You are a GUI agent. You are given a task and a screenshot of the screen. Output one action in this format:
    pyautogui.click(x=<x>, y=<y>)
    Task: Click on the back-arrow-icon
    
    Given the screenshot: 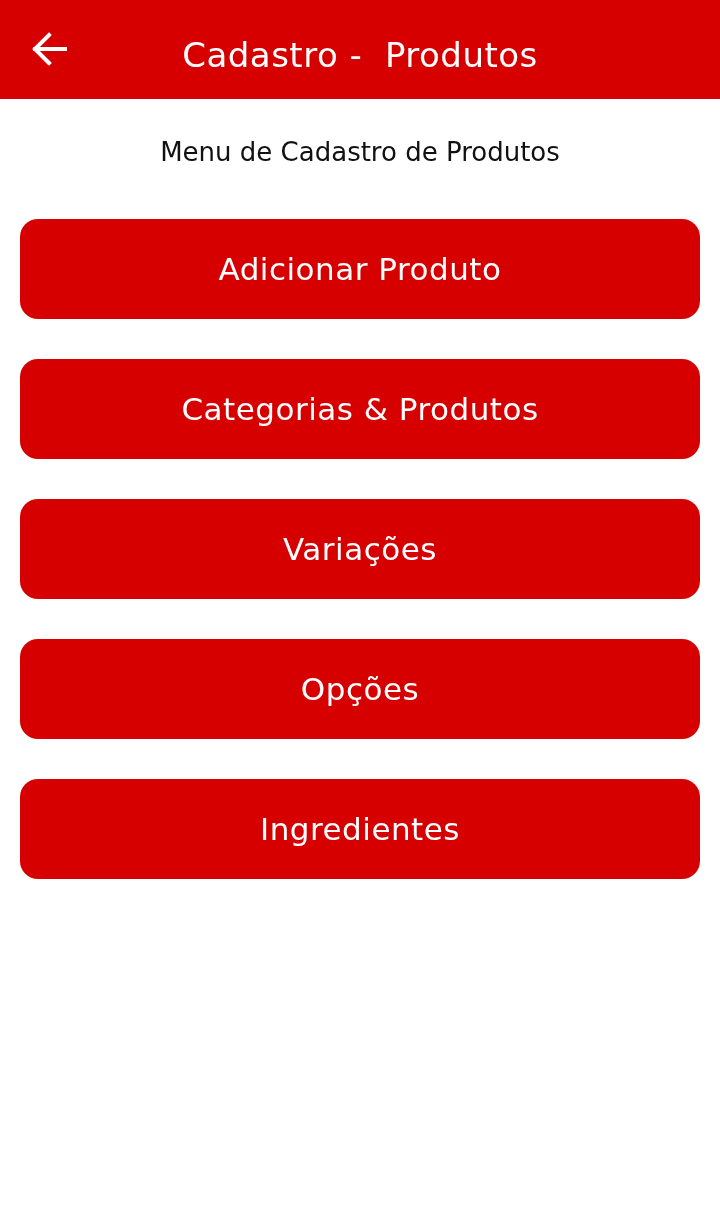 What is the action you would take?
    pyautogui.click(x=50, y=49)
    